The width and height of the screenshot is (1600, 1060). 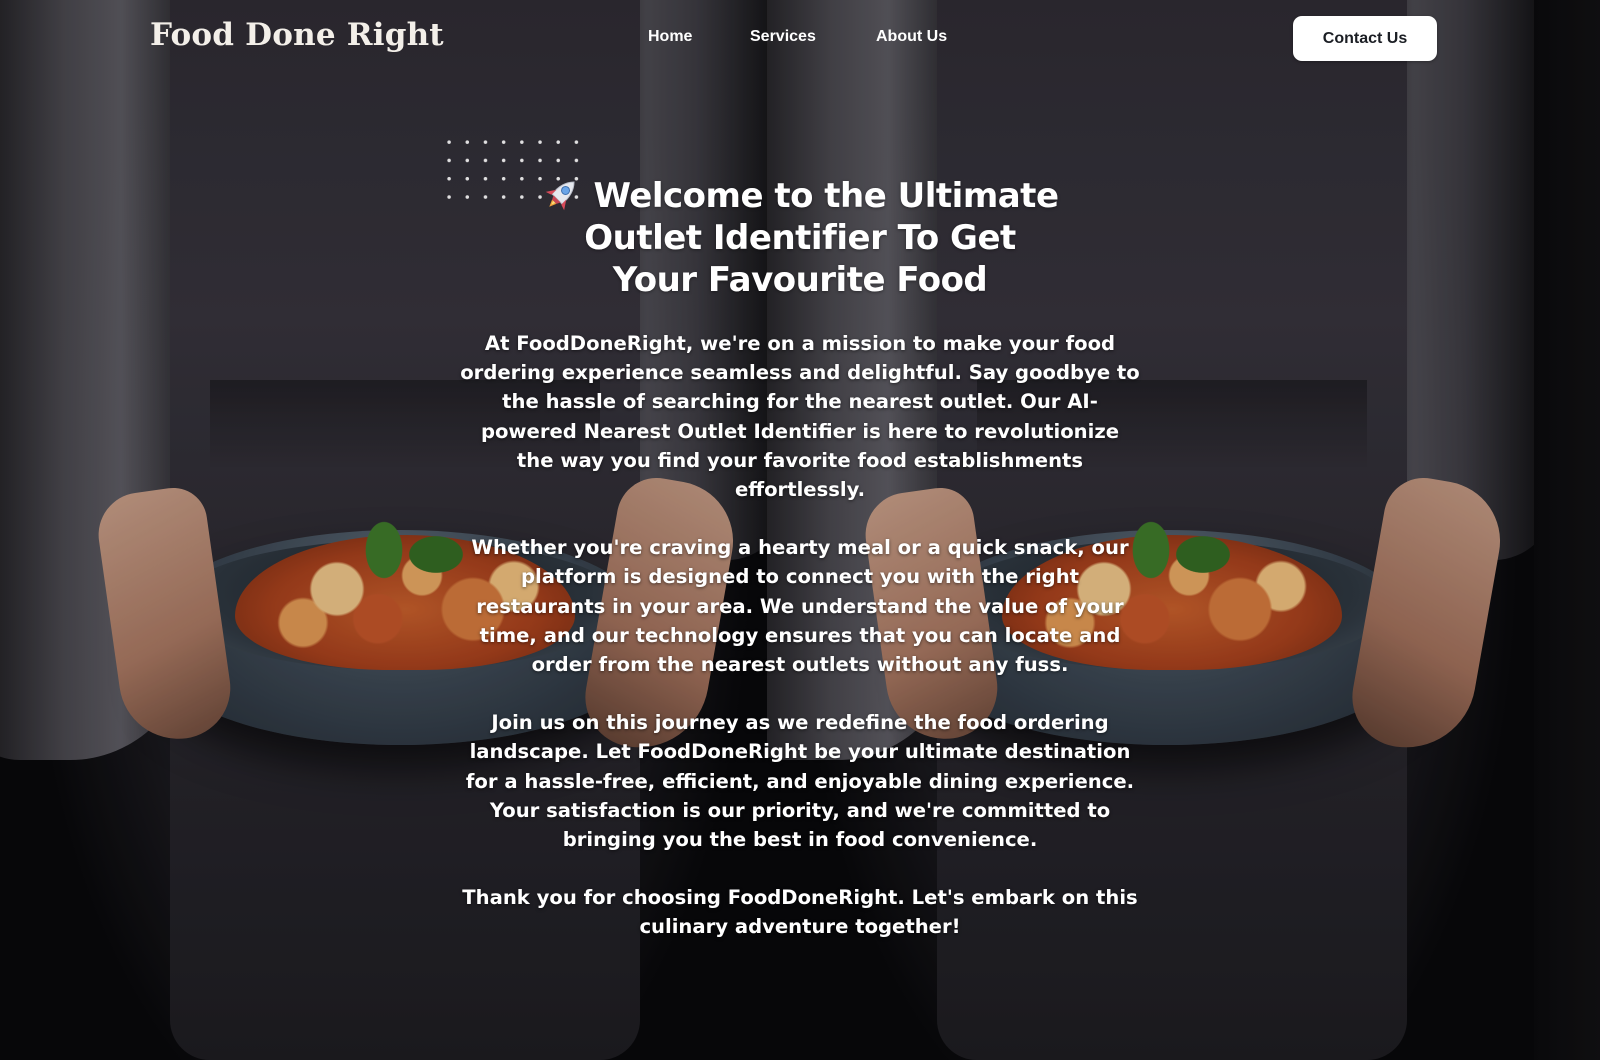 What do you see at coordinates (297, 35) in the screenshot?
I see `site-logo: Food Done Right` at bounding box center [297, 35].